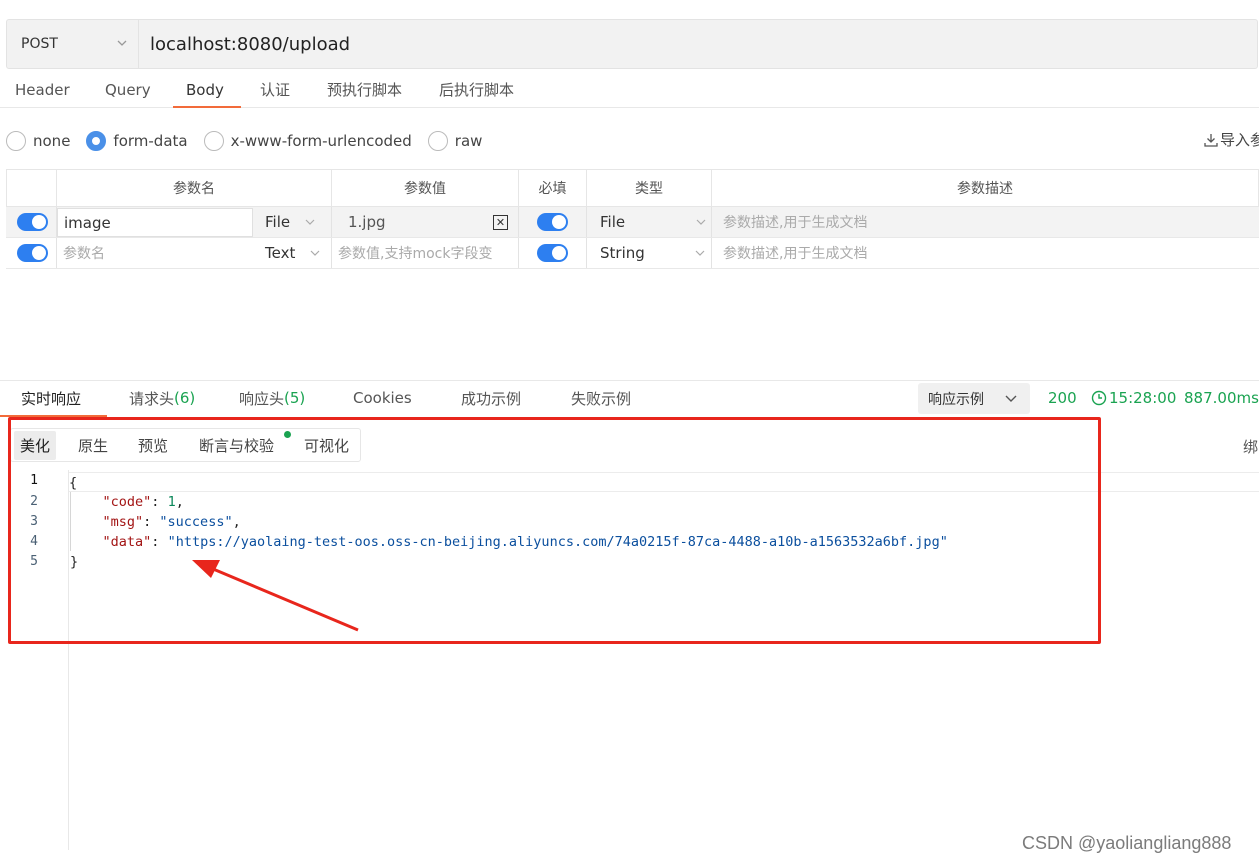 The image size is (1259, 865). I want to click on clear-file-icon: ✕, so click(500, 222).